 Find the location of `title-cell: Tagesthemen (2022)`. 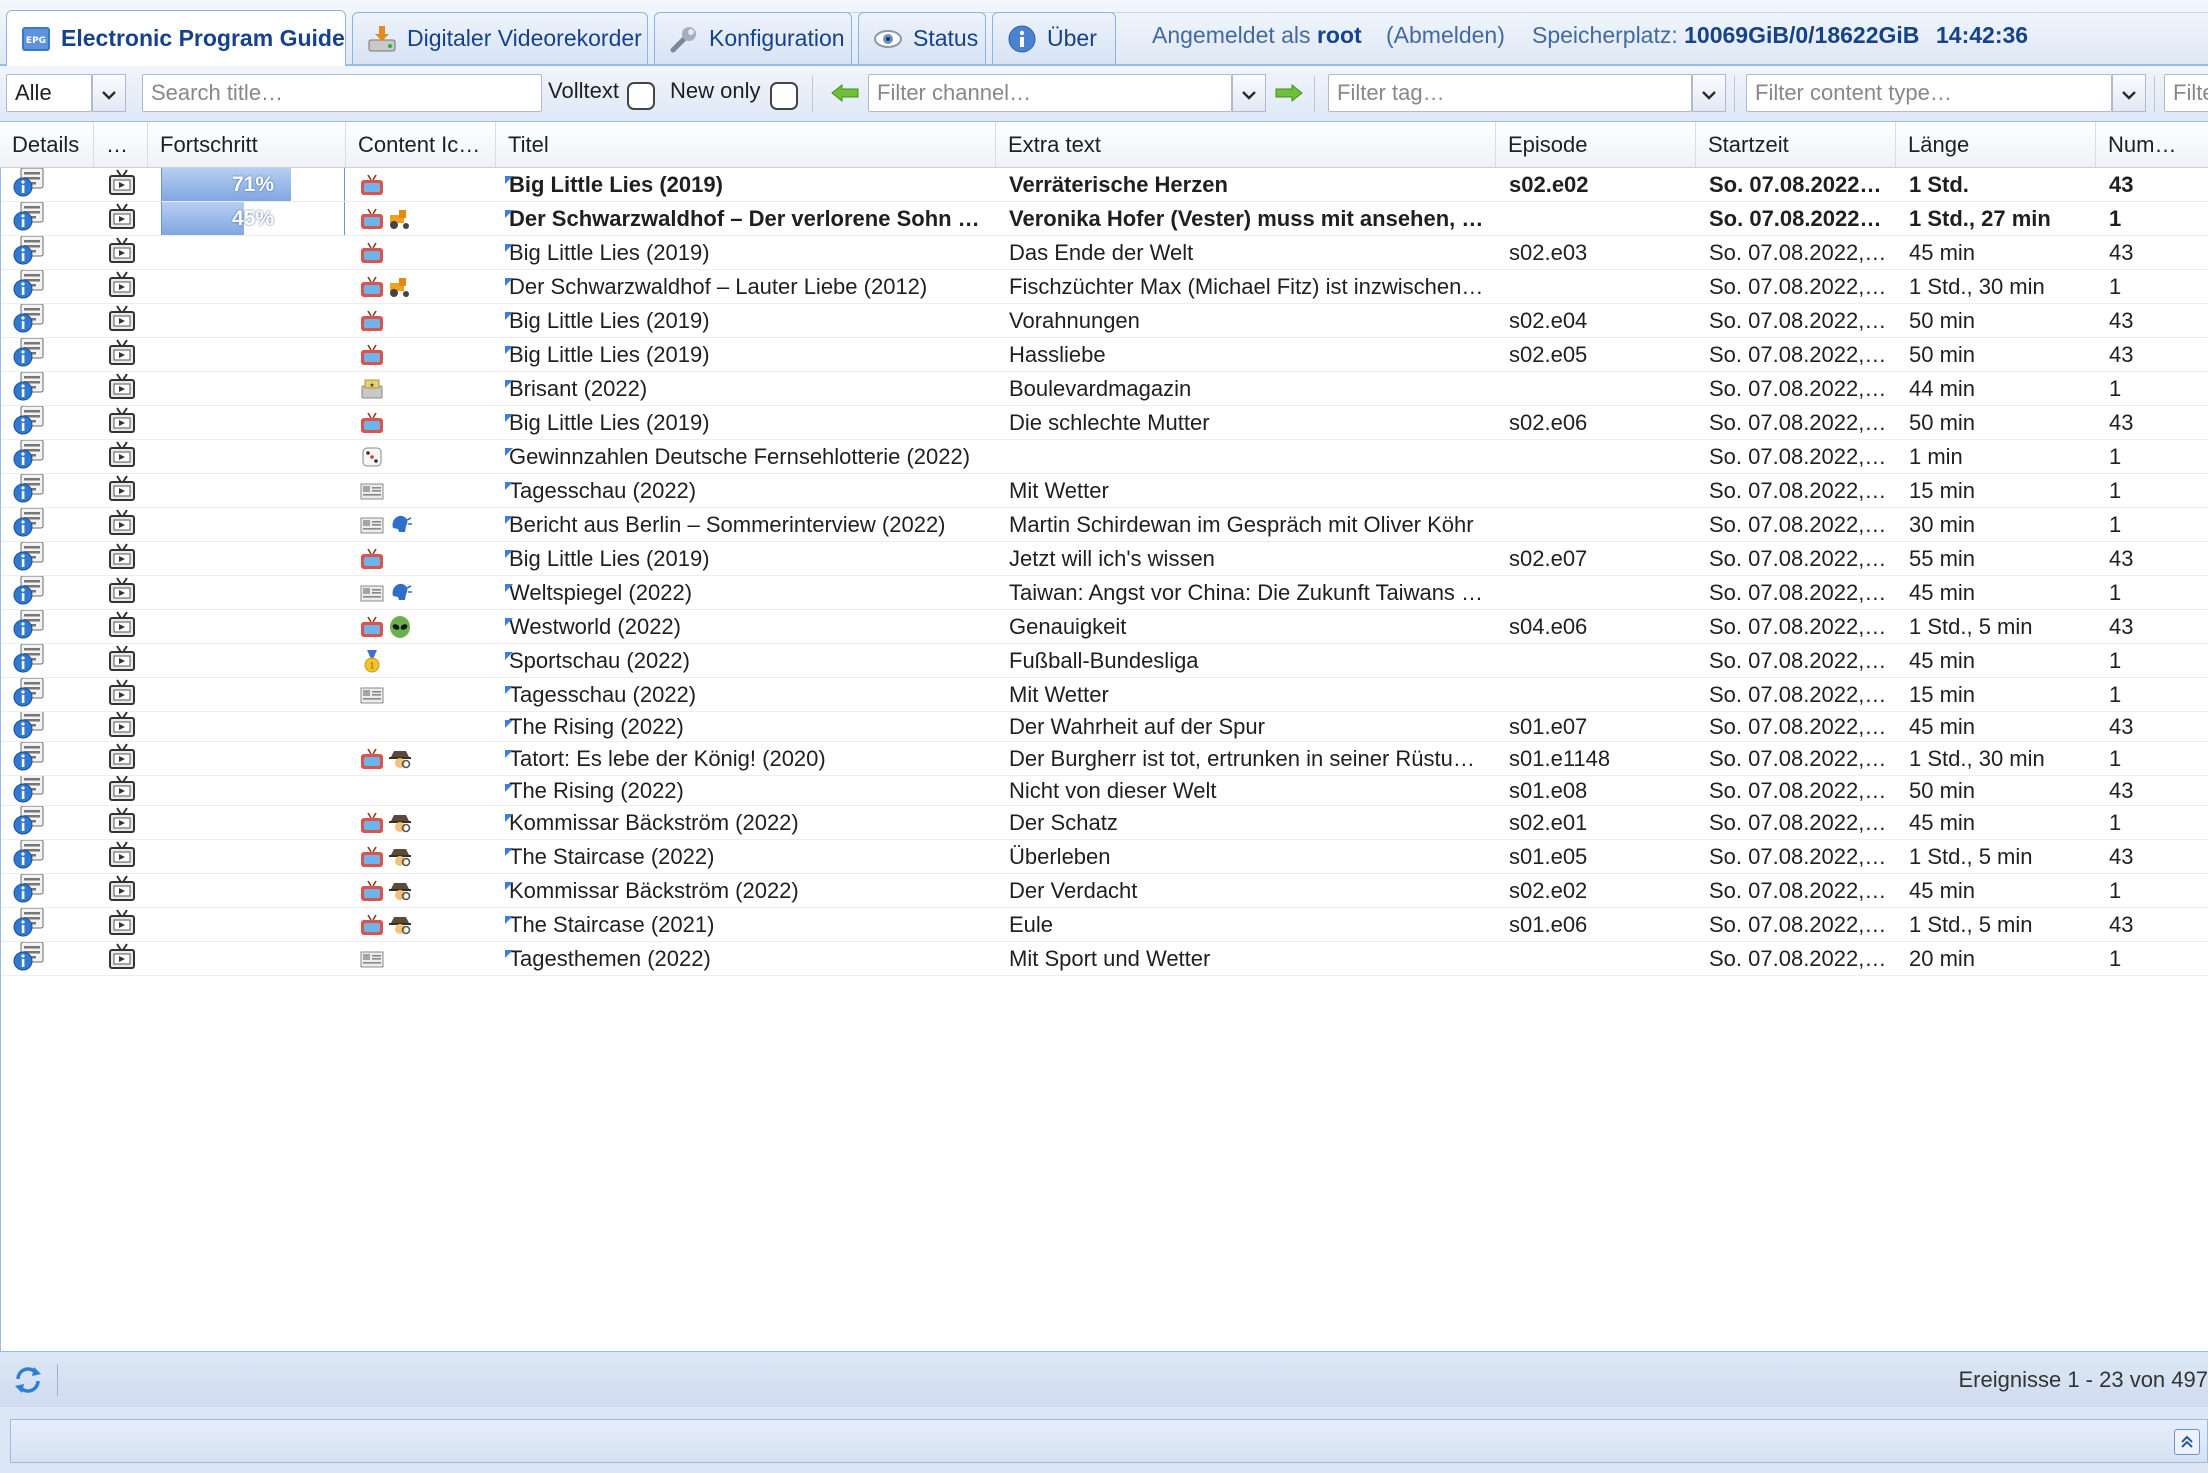

title-cell: Tagesthemen (2022) is located at coordinates (747, 958).